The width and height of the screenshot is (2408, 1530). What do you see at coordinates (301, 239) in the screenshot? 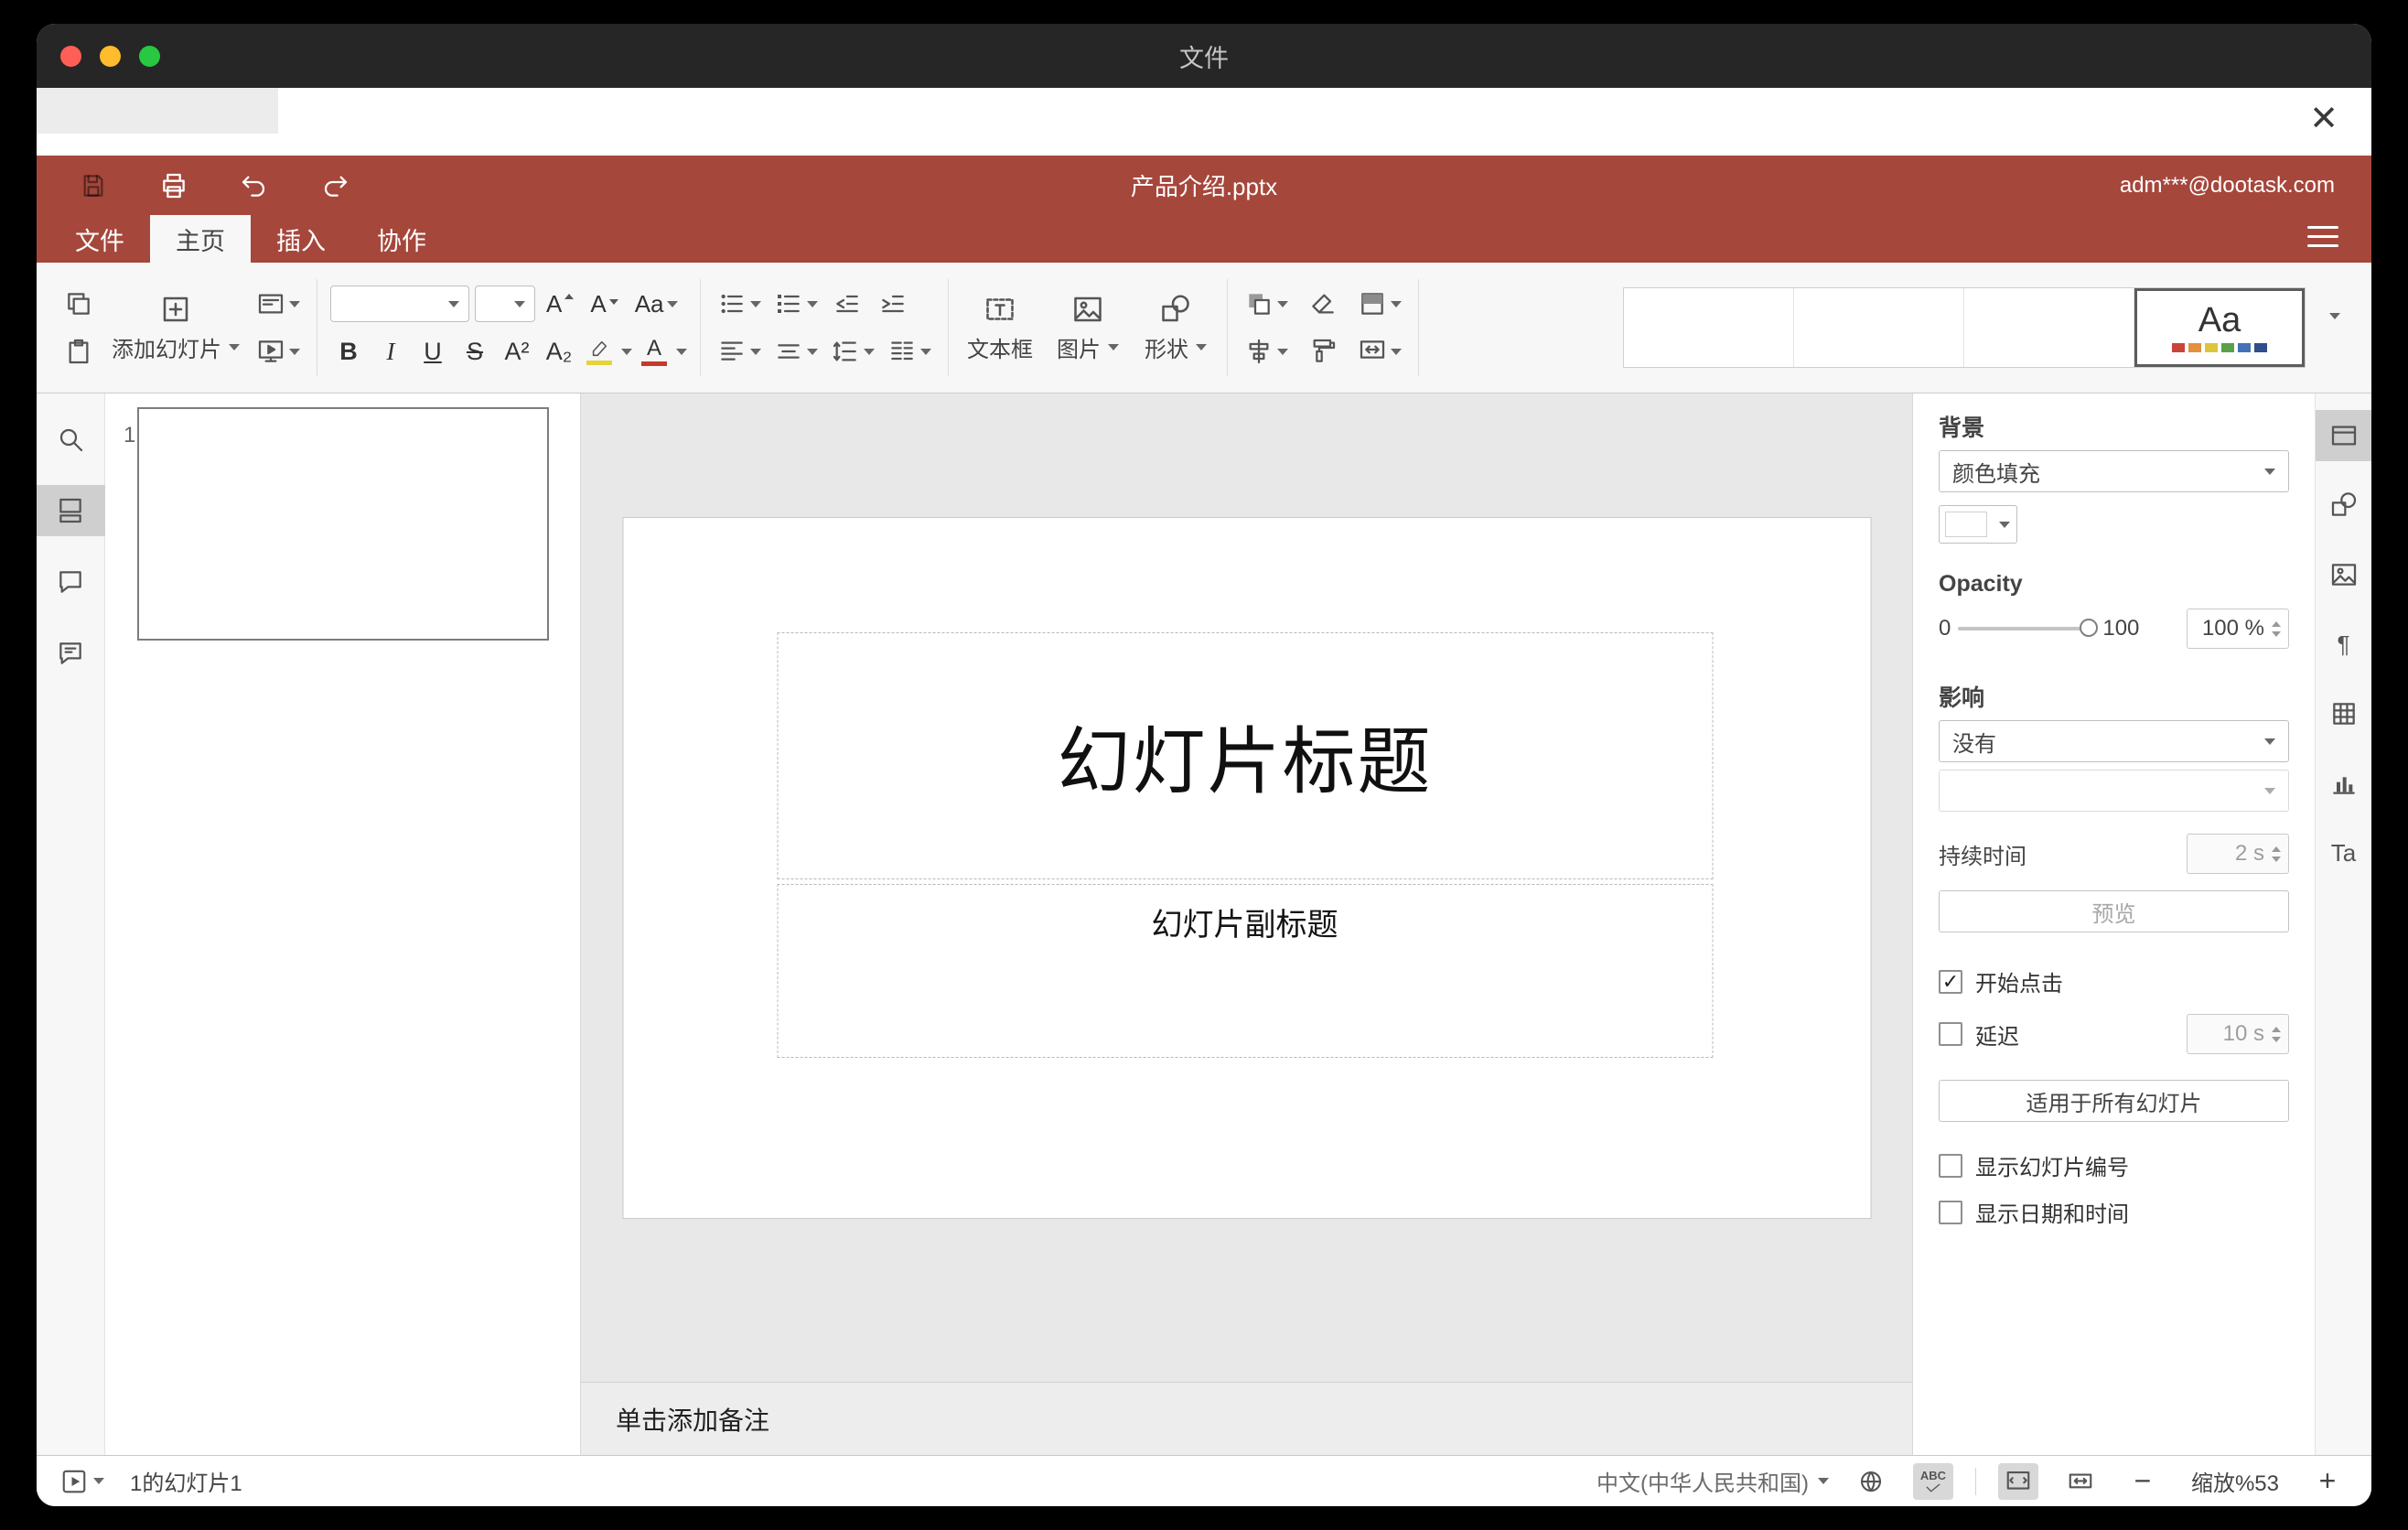
I see `tab-insert: 插入` at bounding box center [301, 239].